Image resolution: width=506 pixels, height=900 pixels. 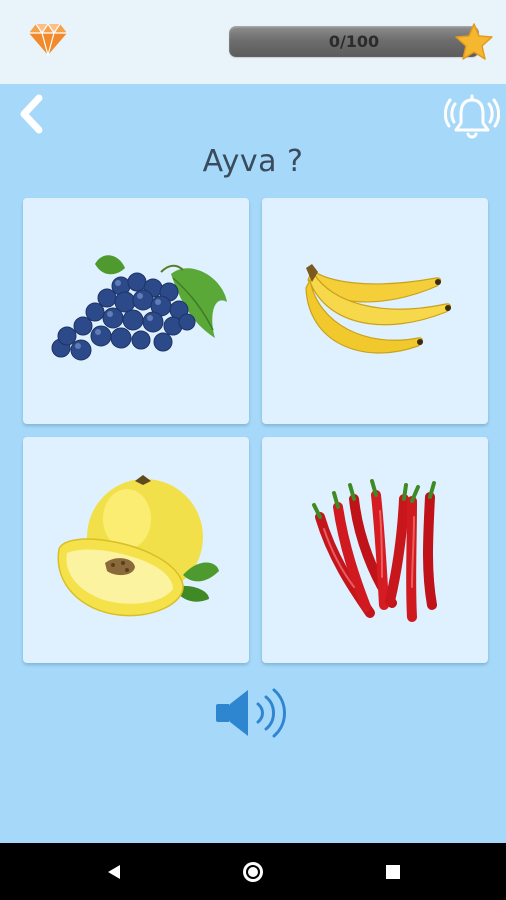 I want to click on system-navigation-bar, so click(x=253, y=871).